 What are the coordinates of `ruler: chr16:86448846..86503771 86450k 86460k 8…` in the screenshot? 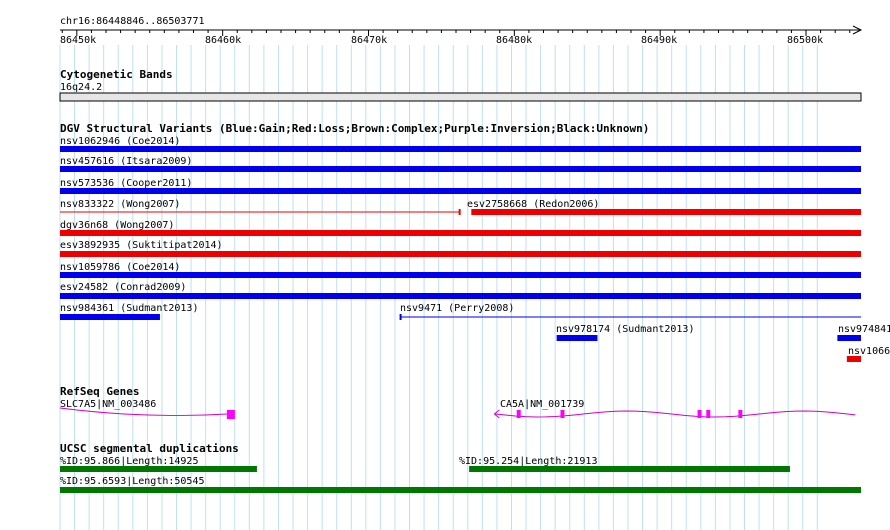 It's located at (461, 31).